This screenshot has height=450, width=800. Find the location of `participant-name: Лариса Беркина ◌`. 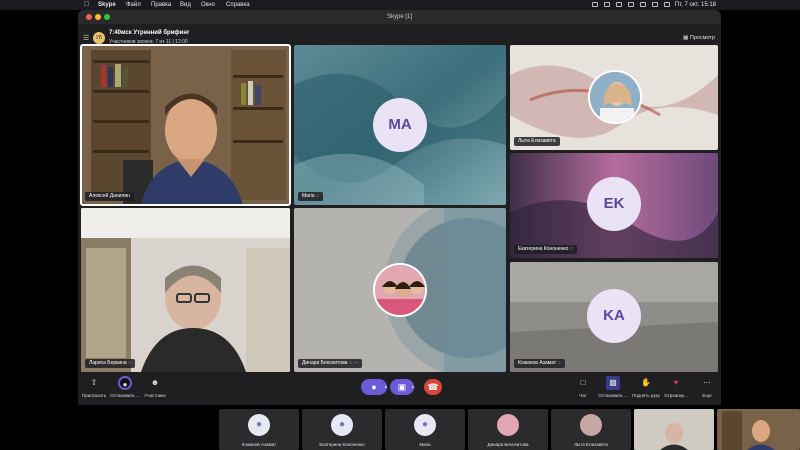

participant-name: Лариса Беркина ◌ is located at coordinates (110, 363).